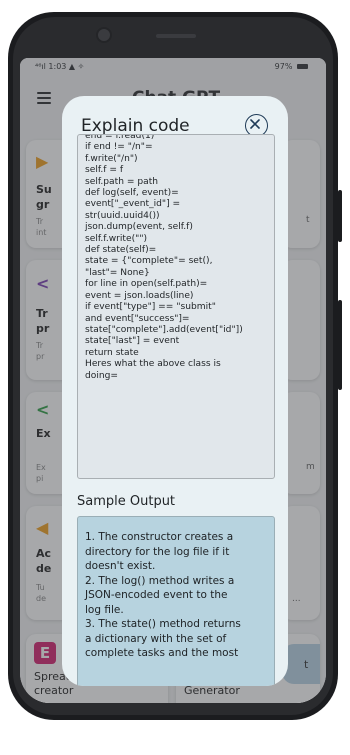  Describe the element at coordinates (255, 124) in the screenshot. I see `close-icon` at that location.